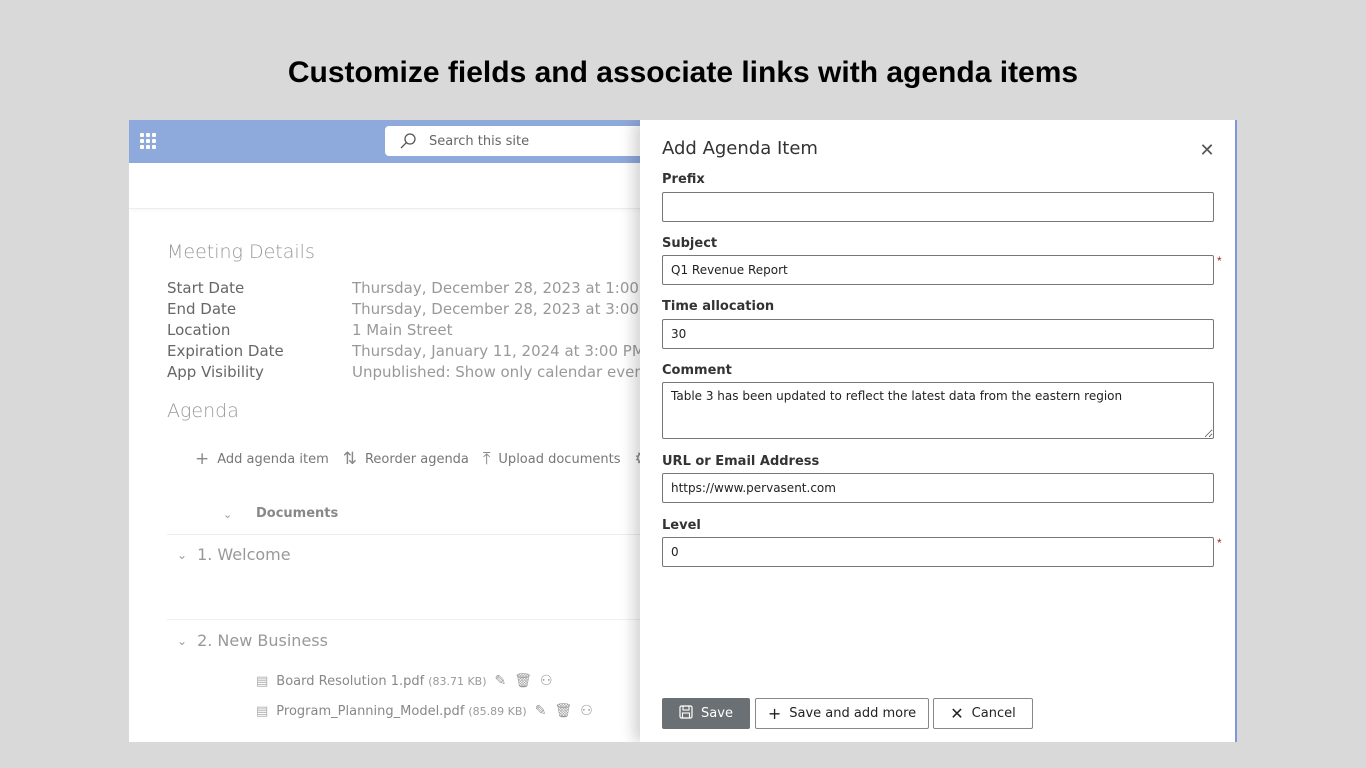  Describe the element at coordinates (938, 552) in the screenshot. I see `level-input` at that location.